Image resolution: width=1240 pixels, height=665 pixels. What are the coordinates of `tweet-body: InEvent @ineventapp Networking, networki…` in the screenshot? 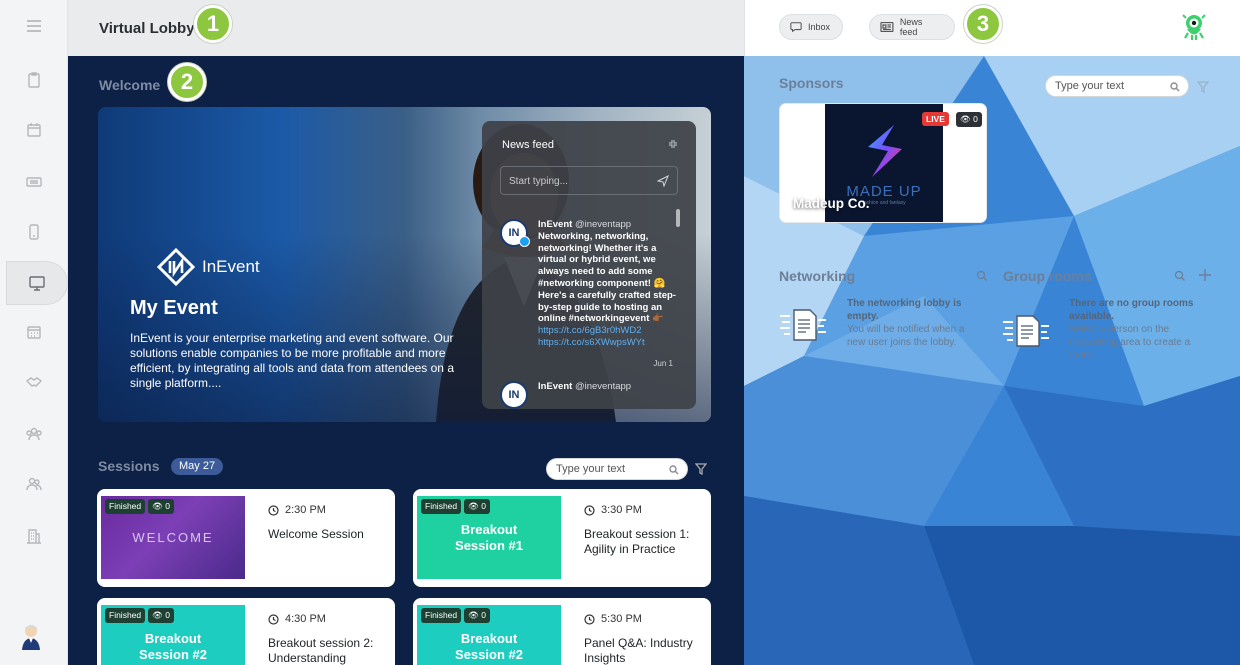 It's located at (608, 284).